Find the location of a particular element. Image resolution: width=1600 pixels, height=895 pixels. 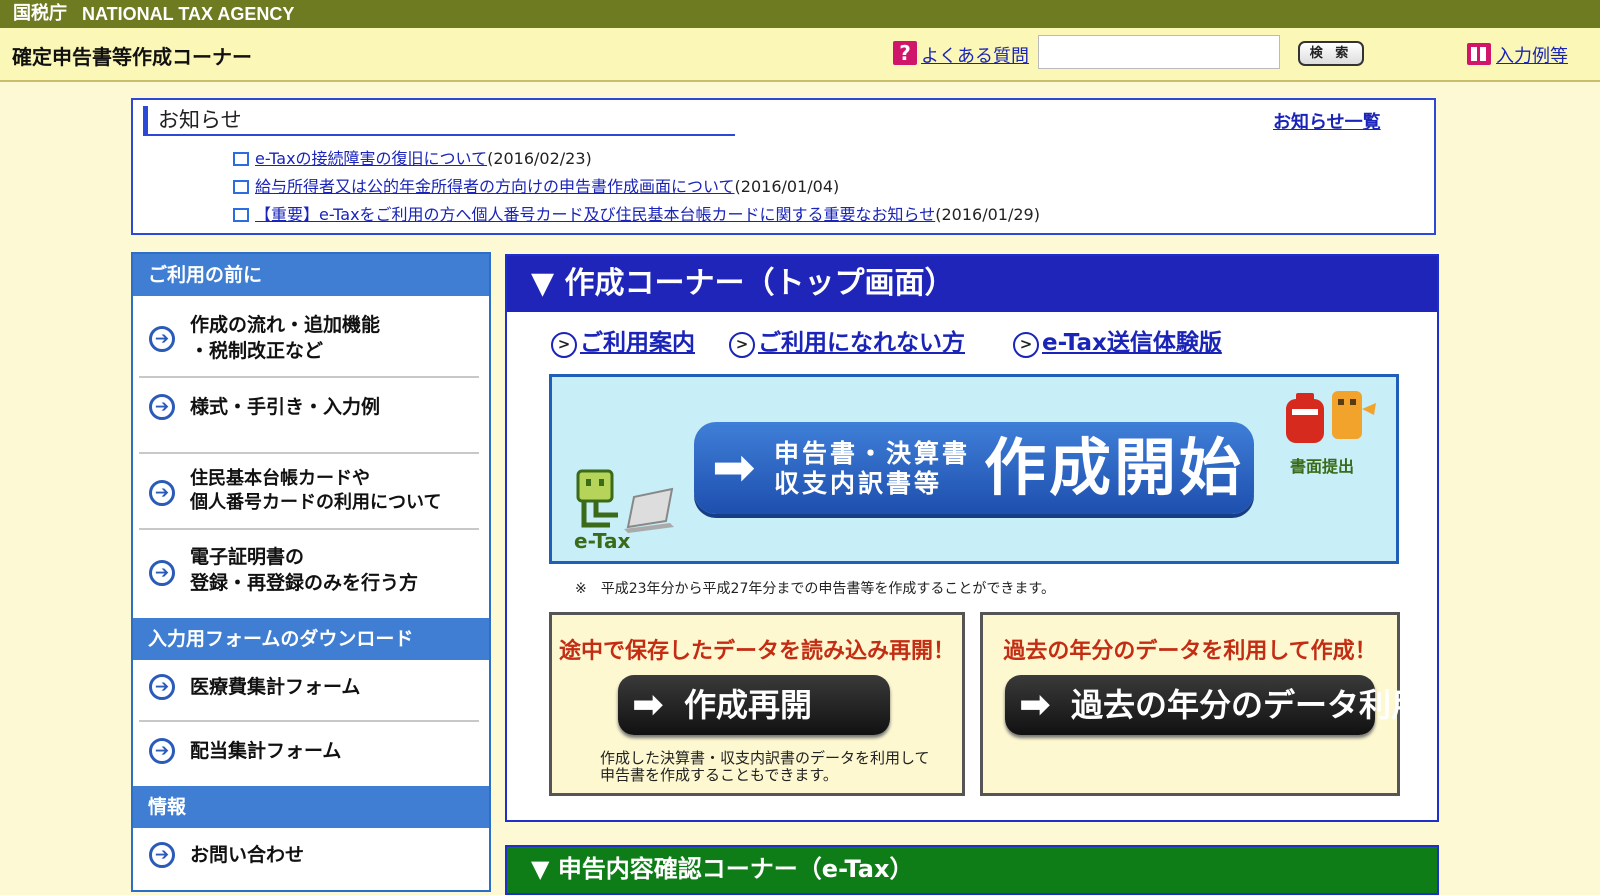

resume-caption: 途中で保存したデータを読み込み再開！ is located at coordinates (756, 651).